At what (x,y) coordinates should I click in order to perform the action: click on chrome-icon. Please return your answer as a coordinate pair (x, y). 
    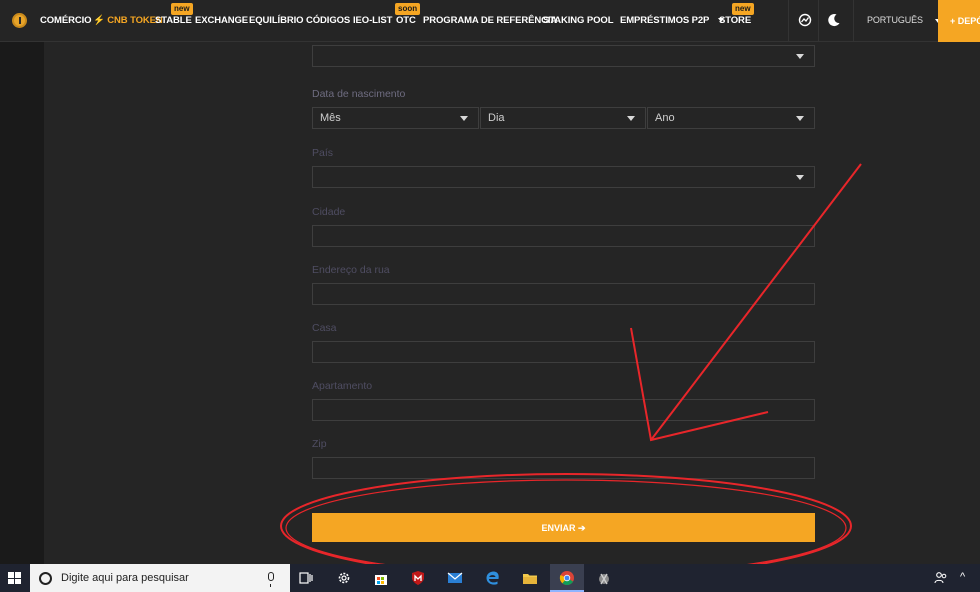
    Looking at the image, I should click on (567, 578).